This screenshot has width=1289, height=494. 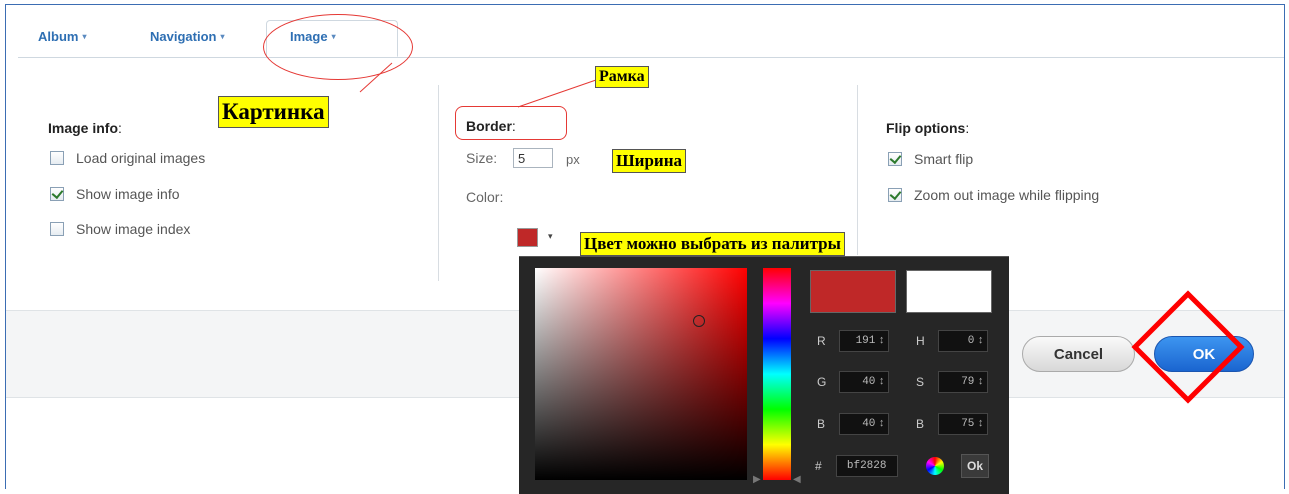 I want to click on new-color-preview, so click(x=853, y=291).